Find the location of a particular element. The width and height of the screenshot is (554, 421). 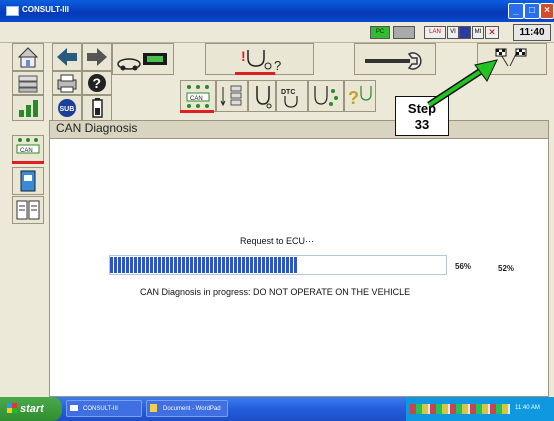

clock: 11:40 is located at coordinates (532, 32).